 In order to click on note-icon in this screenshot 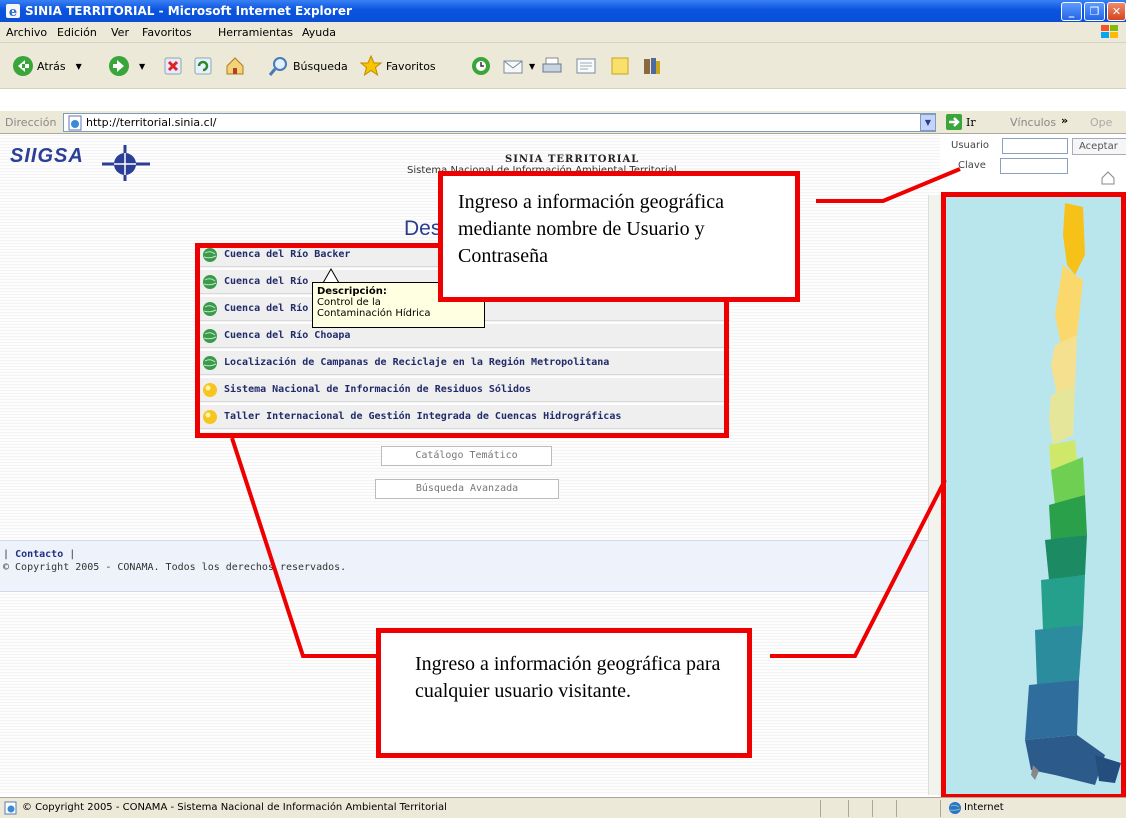, I will do `click(620, 66)`.